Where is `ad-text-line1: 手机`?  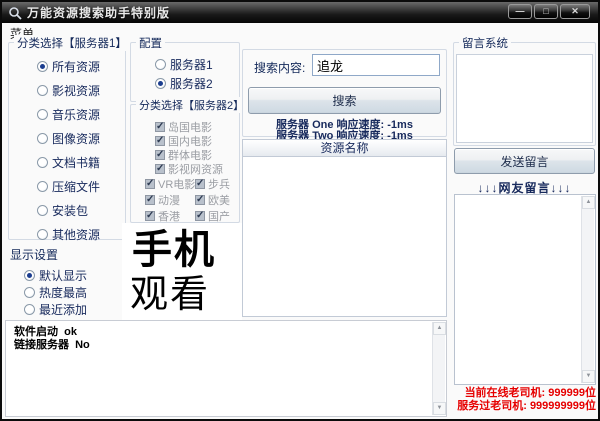 ad-text-line1: 手机 is located at coordinates (174, 250).